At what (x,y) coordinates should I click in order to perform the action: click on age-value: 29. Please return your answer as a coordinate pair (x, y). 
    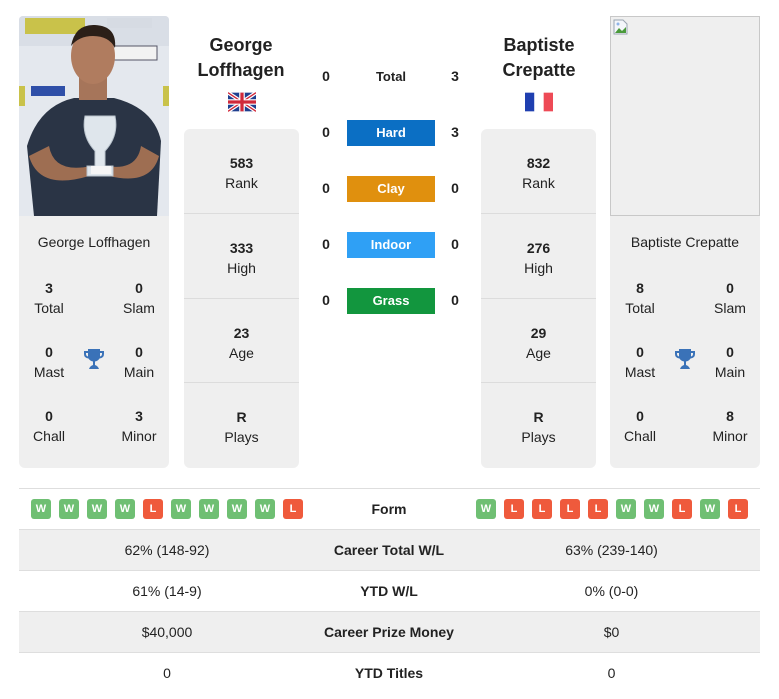
    Looking at the image, I should click on (538, 332).